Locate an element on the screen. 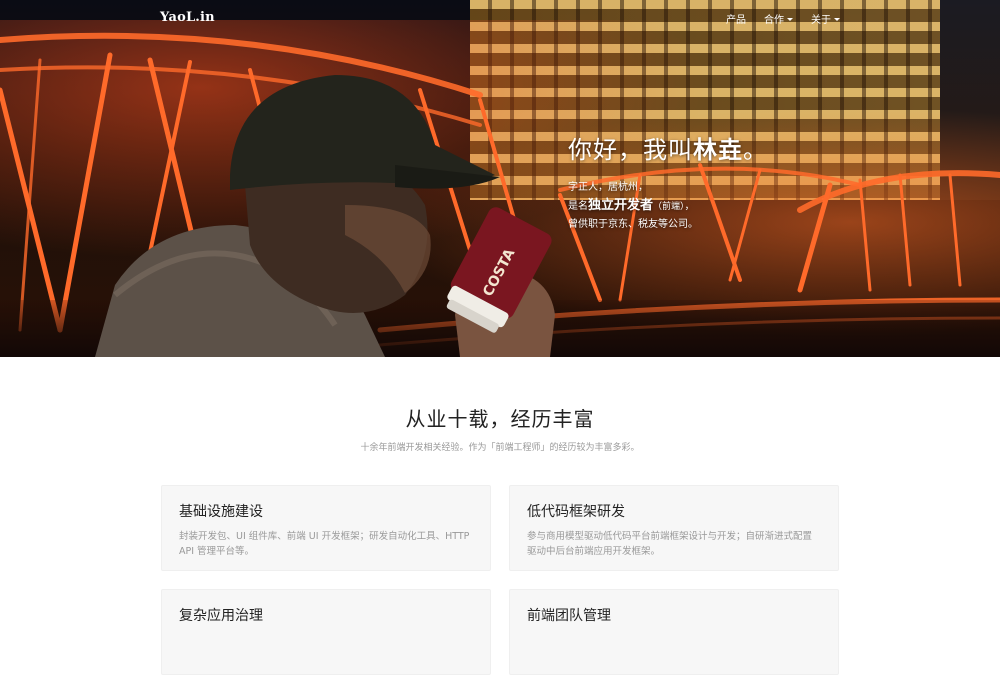 The image size is (1000, 675). card-title: 前端团队管理 is located at coordinates (569, 616).